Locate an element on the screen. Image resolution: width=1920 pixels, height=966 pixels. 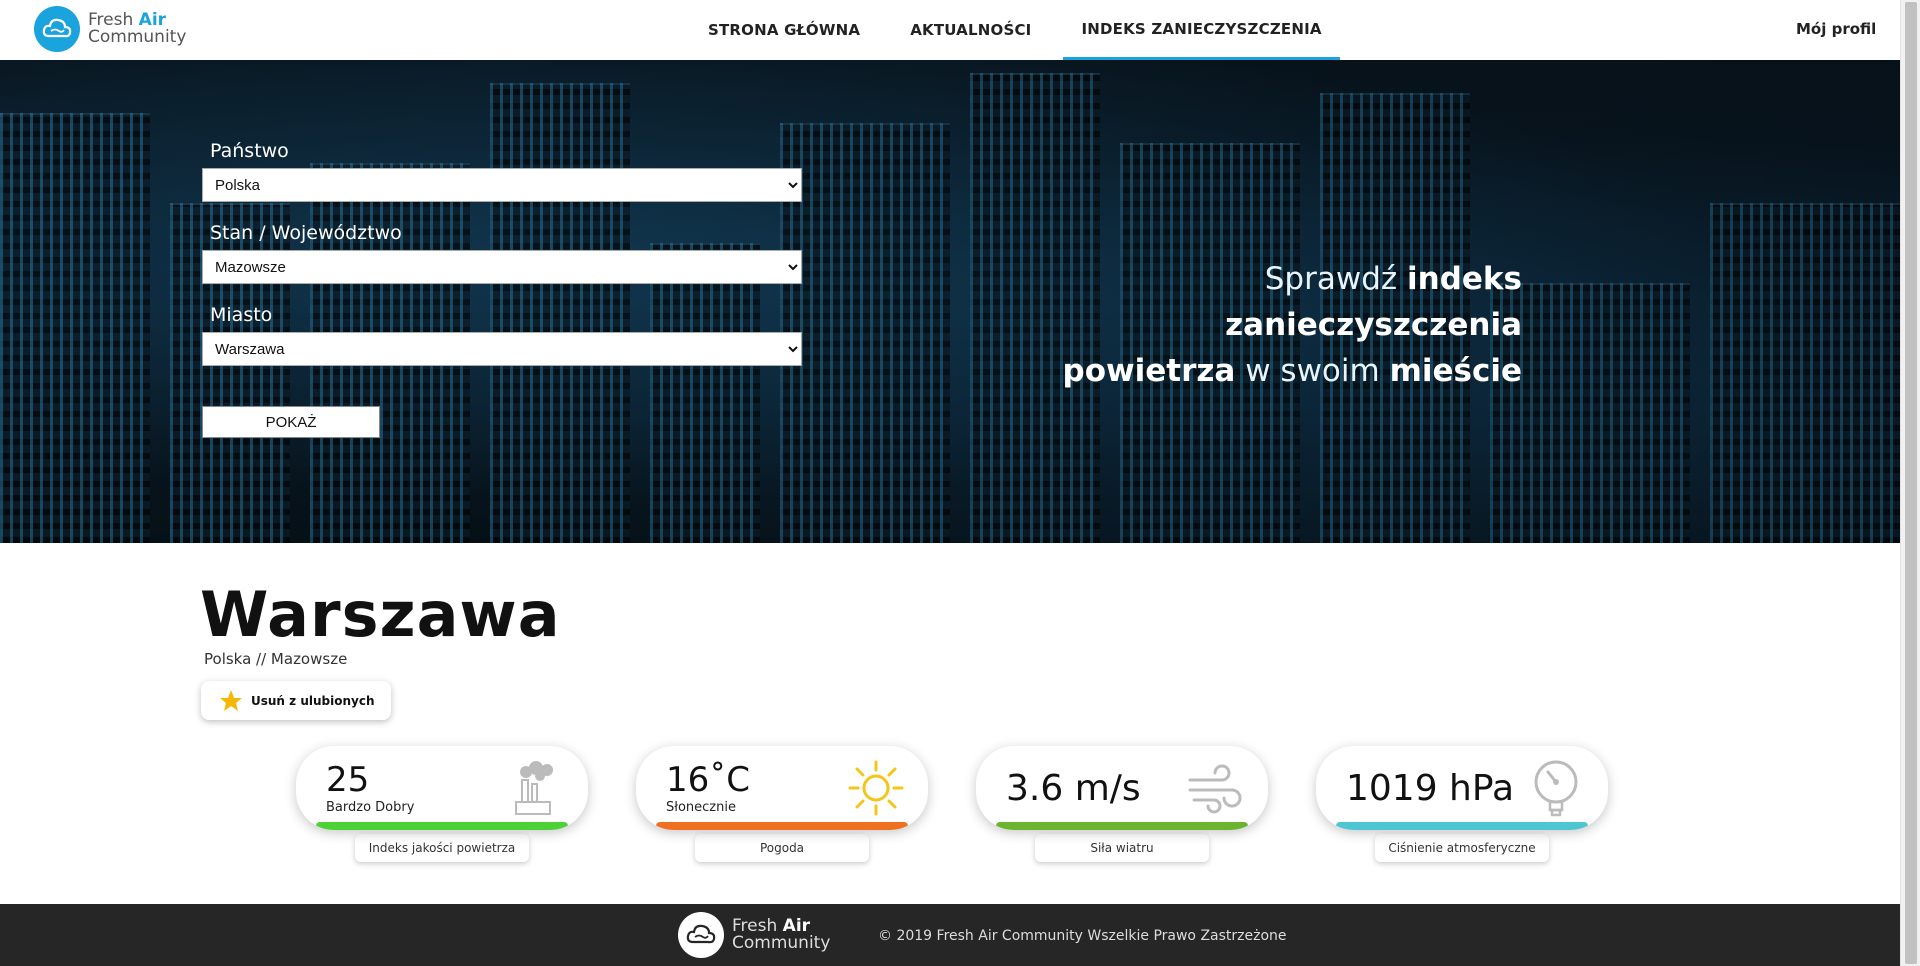
city-select: Warszawa is located at coordinates (502, 349).